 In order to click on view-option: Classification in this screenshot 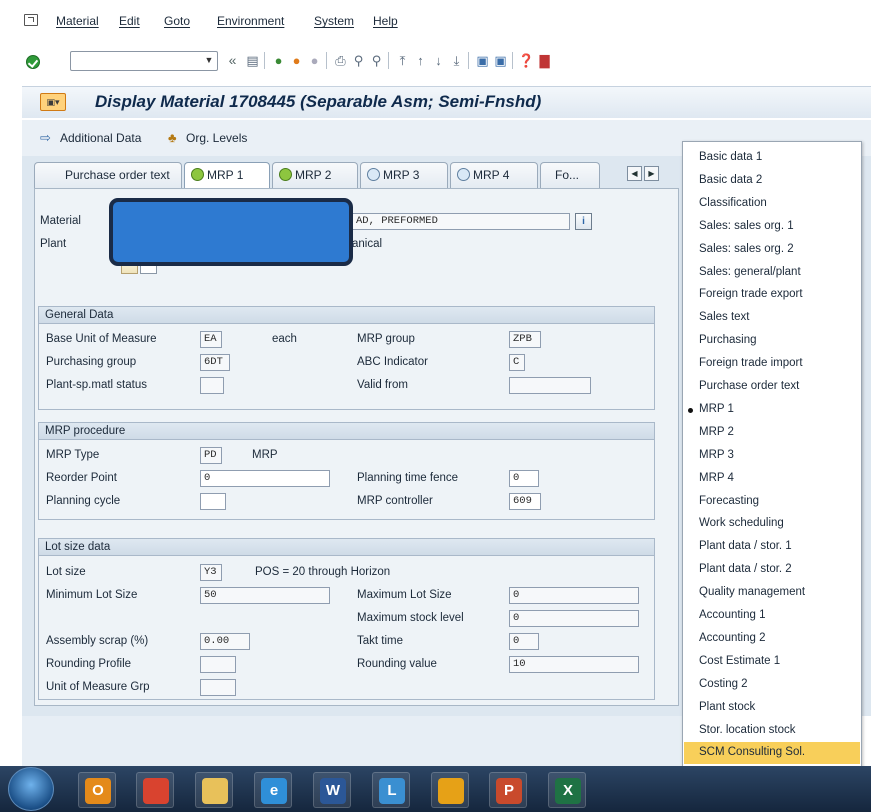, I will do `click(733, 203)`.